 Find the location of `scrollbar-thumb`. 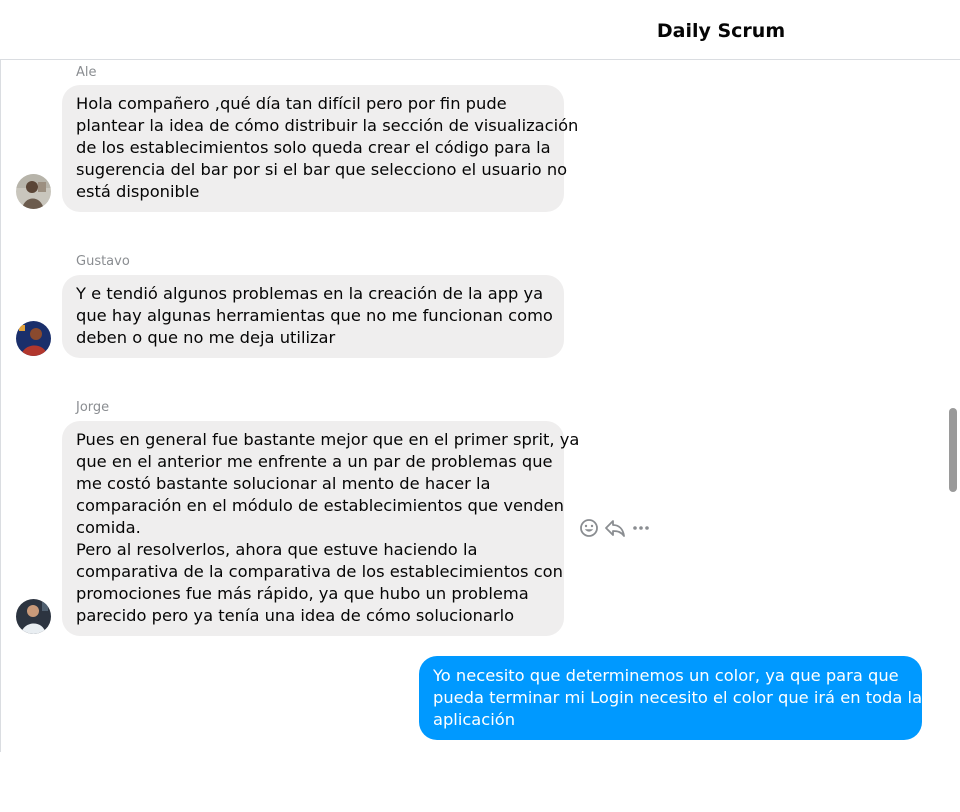

scrollbar-thumb is located at coordinates (953, 450).